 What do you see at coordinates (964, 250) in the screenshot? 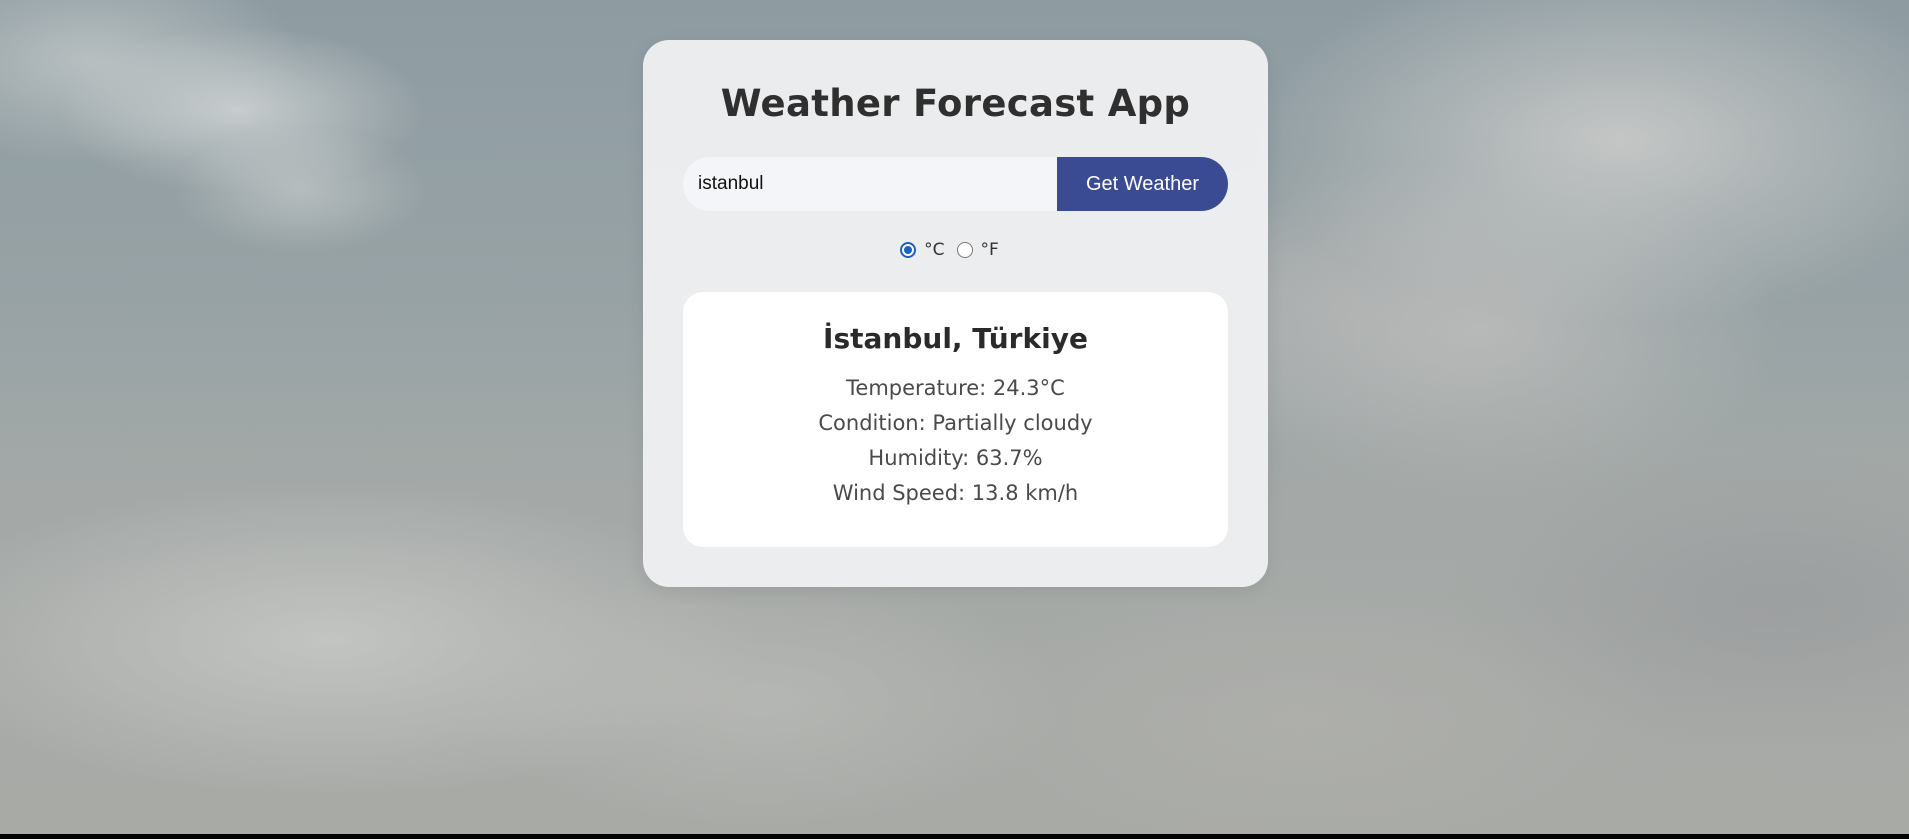
I see `fahrenheit-radio` at bounding box center [964, 250].